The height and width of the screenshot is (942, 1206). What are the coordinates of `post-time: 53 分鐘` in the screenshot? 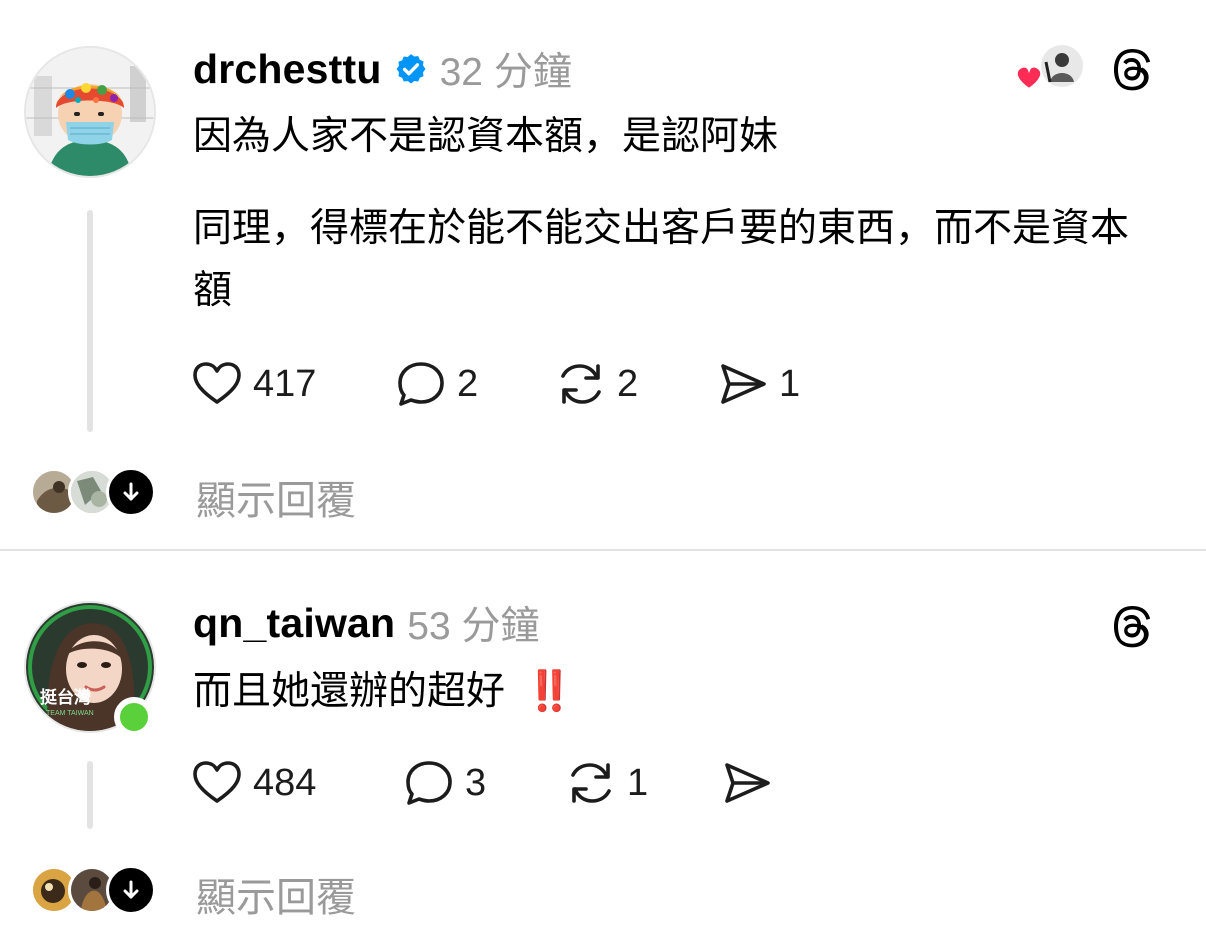 It's located at (473, 626).